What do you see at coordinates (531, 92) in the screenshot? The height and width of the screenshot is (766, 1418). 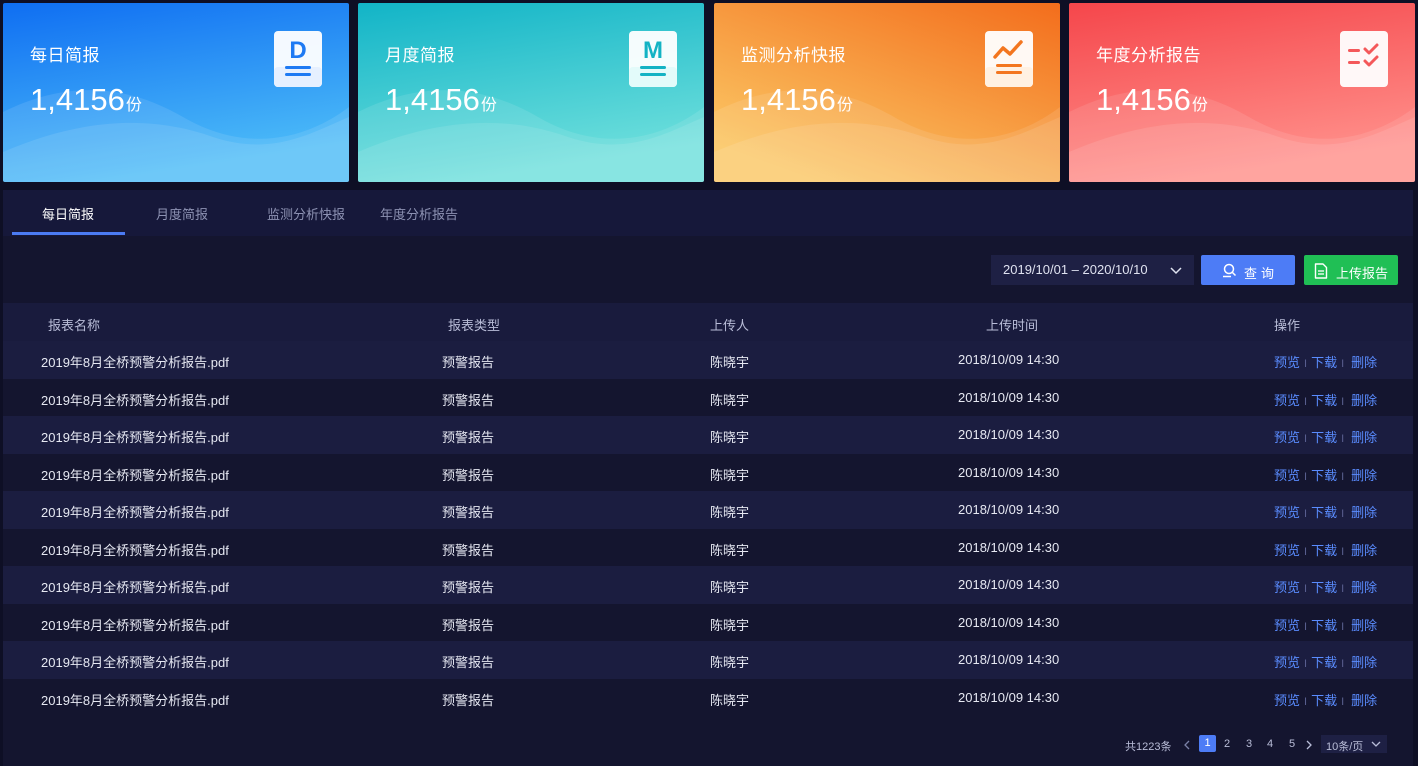 I see `card-monthly-report: 月度简报 1,4156份 M` at bounding box center [531, 92].